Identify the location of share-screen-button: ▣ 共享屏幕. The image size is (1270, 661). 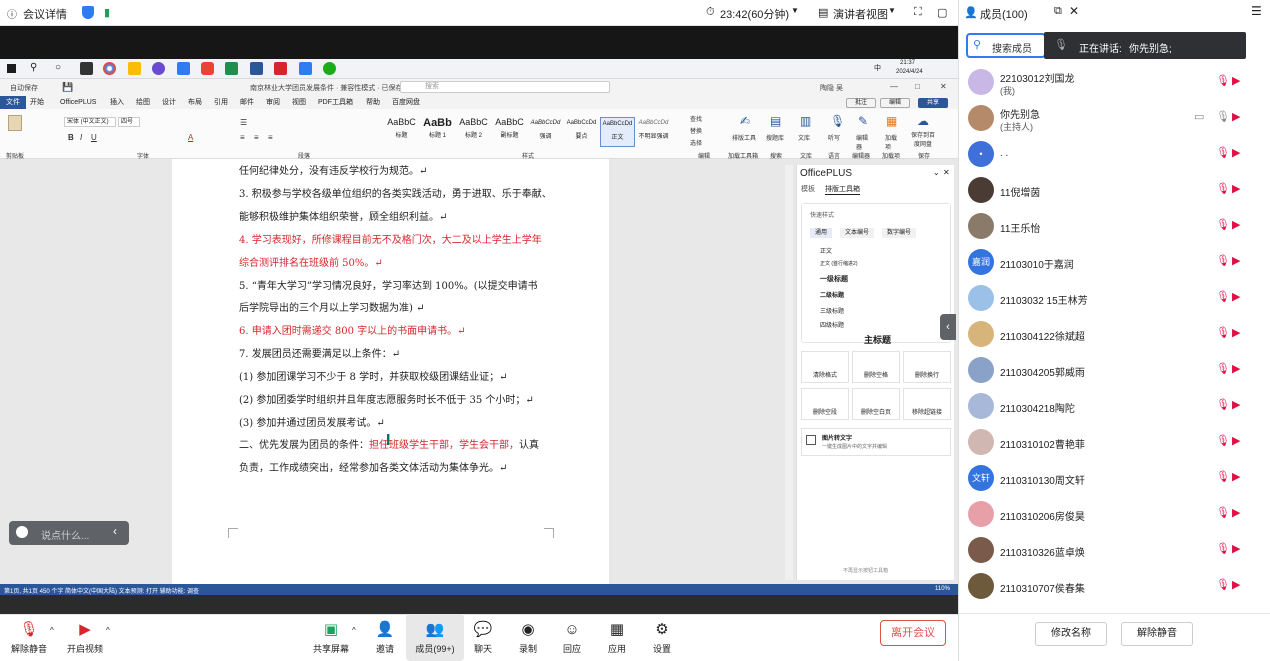
(331, 637).